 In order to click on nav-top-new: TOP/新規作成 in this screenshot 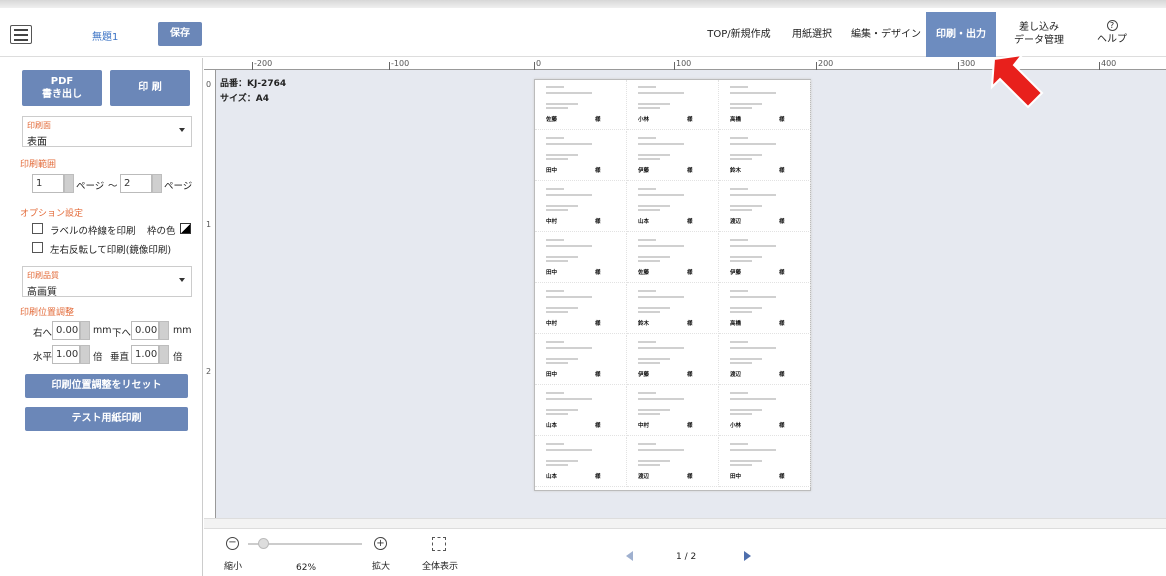, I will do `click(739, 34)`.